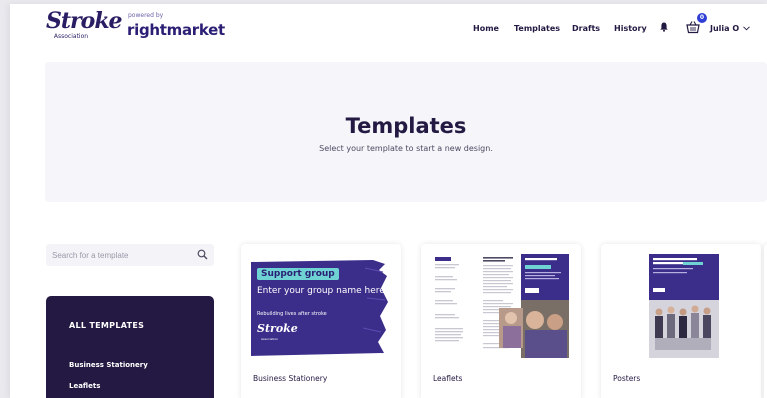  Describe the element at coordinates (108, 365) in the screenshot. I see `category-business-stationery: Business Stationery` at that location.